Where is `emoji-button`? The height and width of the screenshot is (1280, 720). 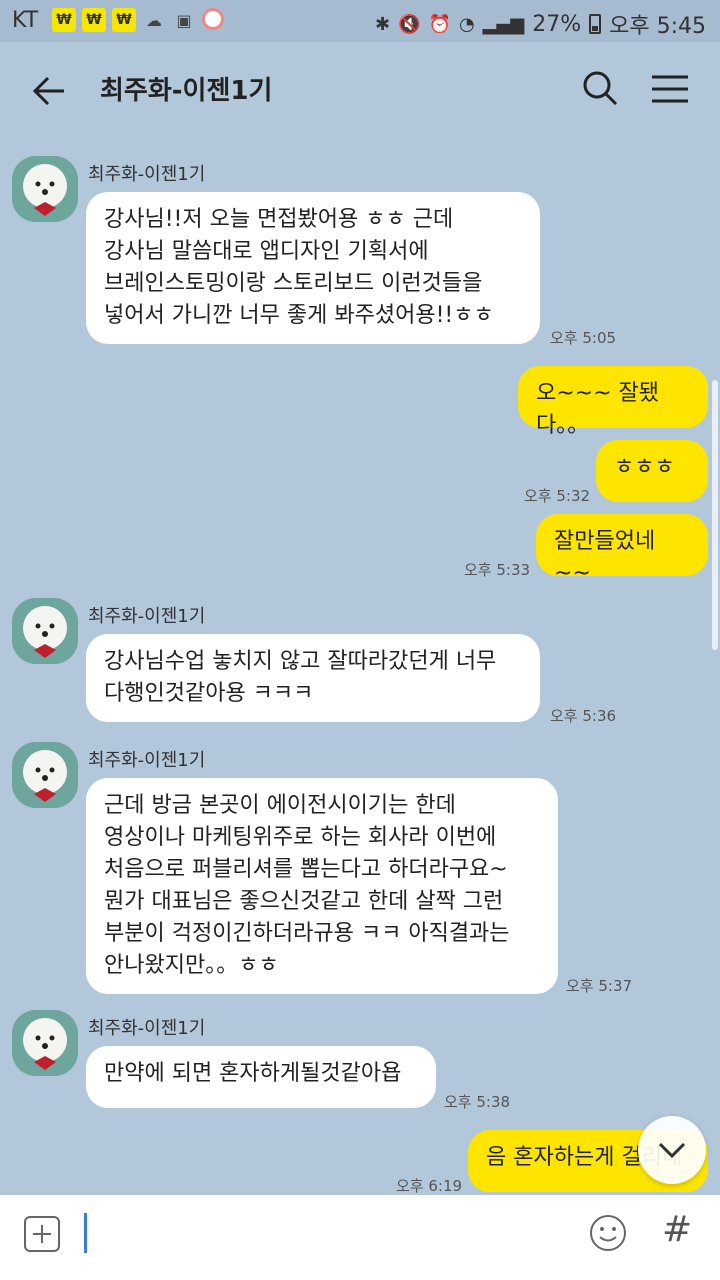
emoji-button is located at coordinates (608, 1233).